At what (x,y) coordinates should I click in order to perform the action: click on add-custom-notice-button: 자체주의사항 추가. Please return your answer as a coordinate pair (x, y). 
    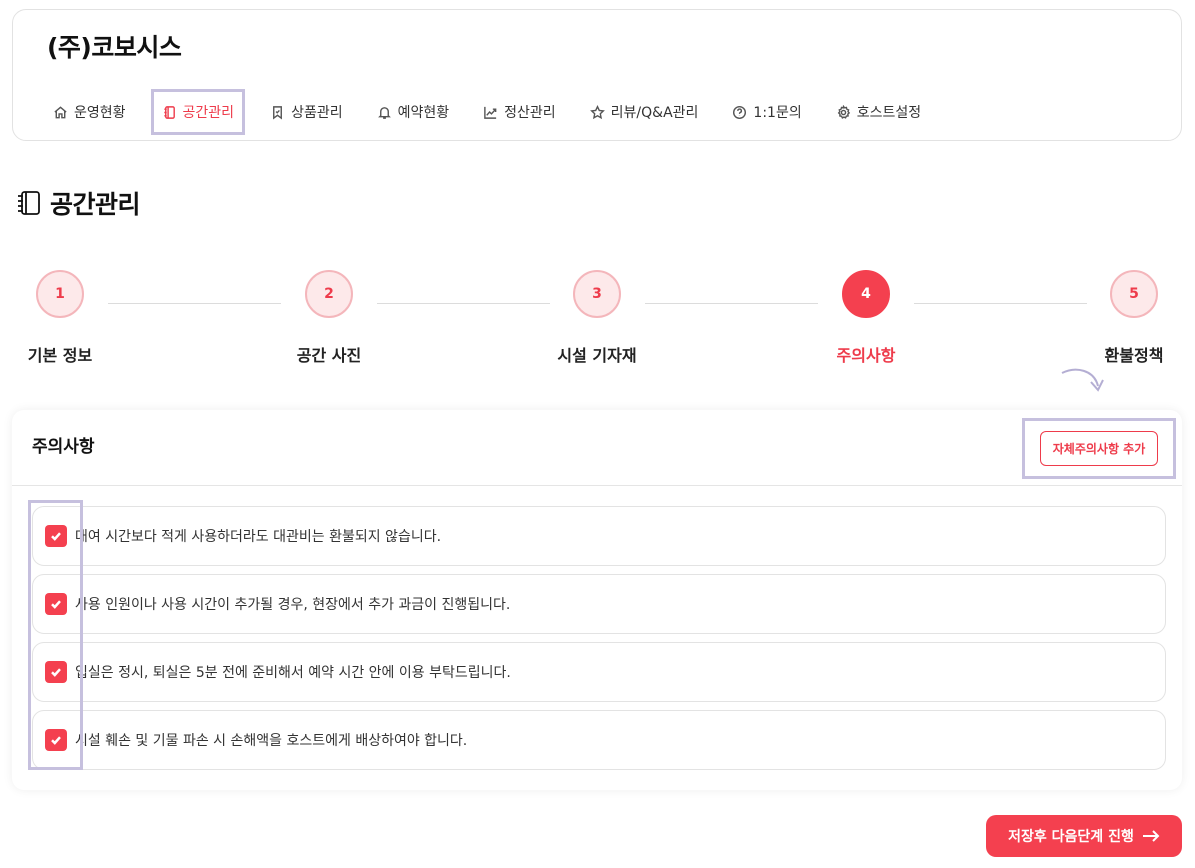
    Looking at the image, I should click on (1099, 448).